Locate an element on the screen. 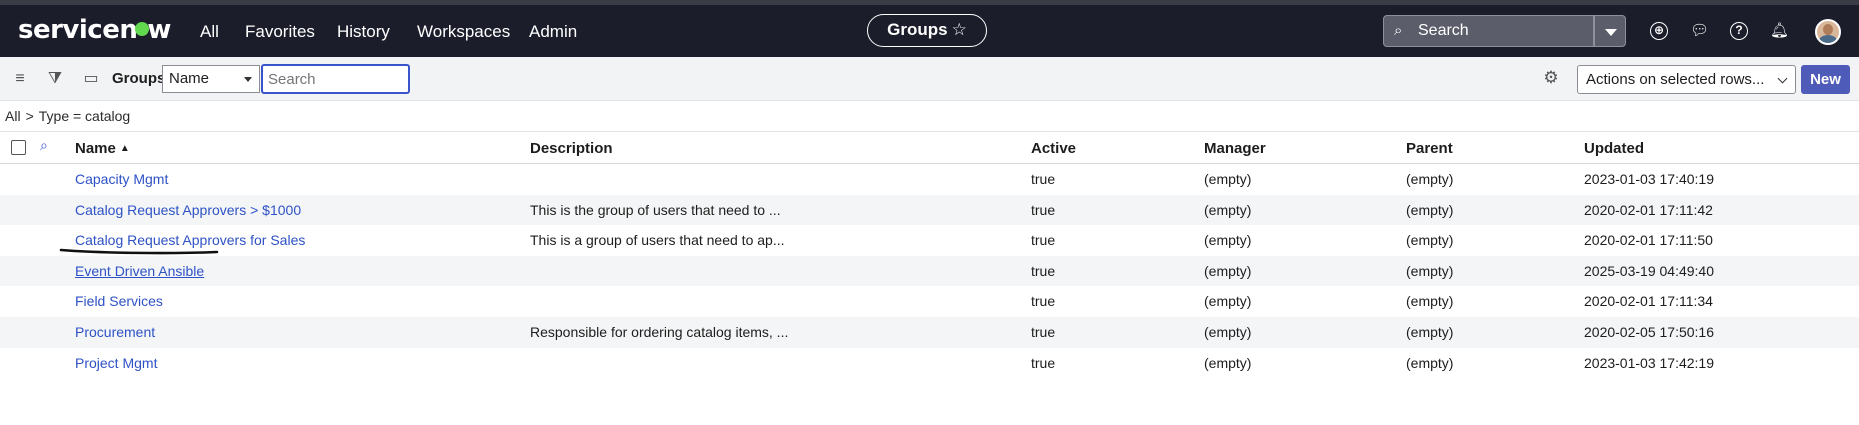 The height and width of the screenshot is (425, 1859). nav-admin: Admin is located at coordinates (553, 32).